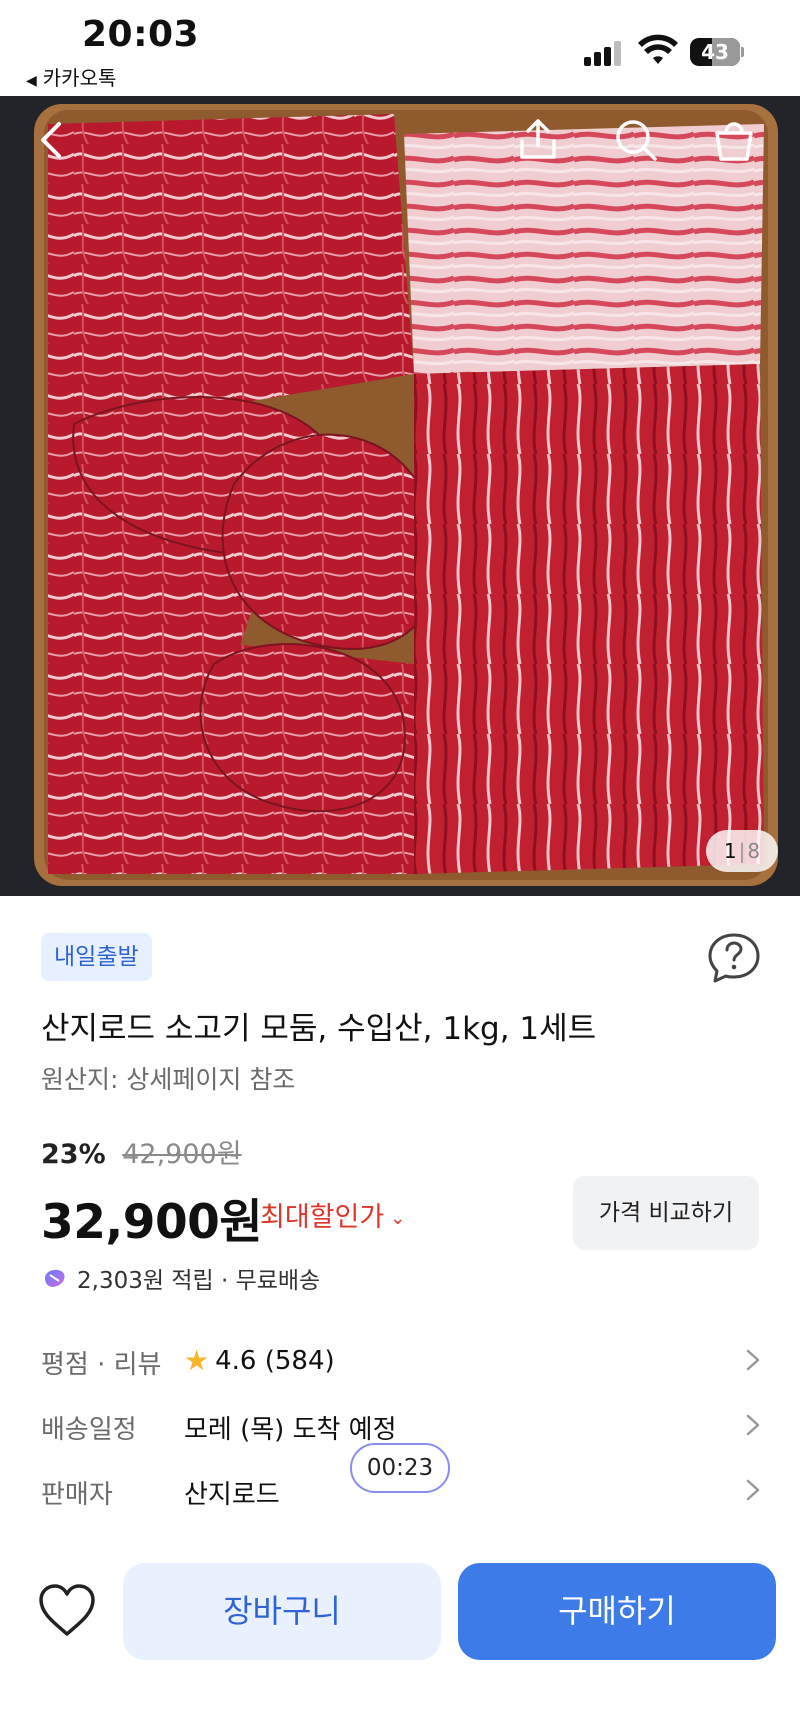 This screenshot has width=800, height=1731. Describe the element at coordinates (141, 34) in the screenshot. I see `status-time: 20:03` at that location.